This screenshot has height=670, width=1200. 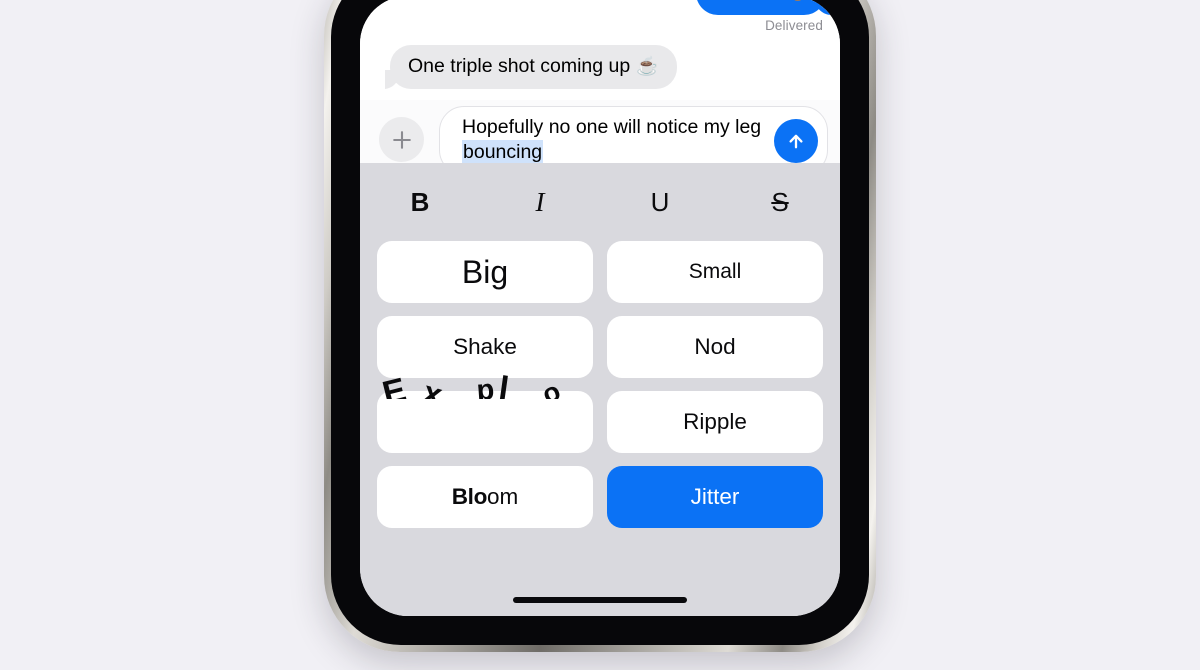 What do you see at coordinates (796, 141) in the screenshot?
I see `send-button` at bounding box center [796, 141].